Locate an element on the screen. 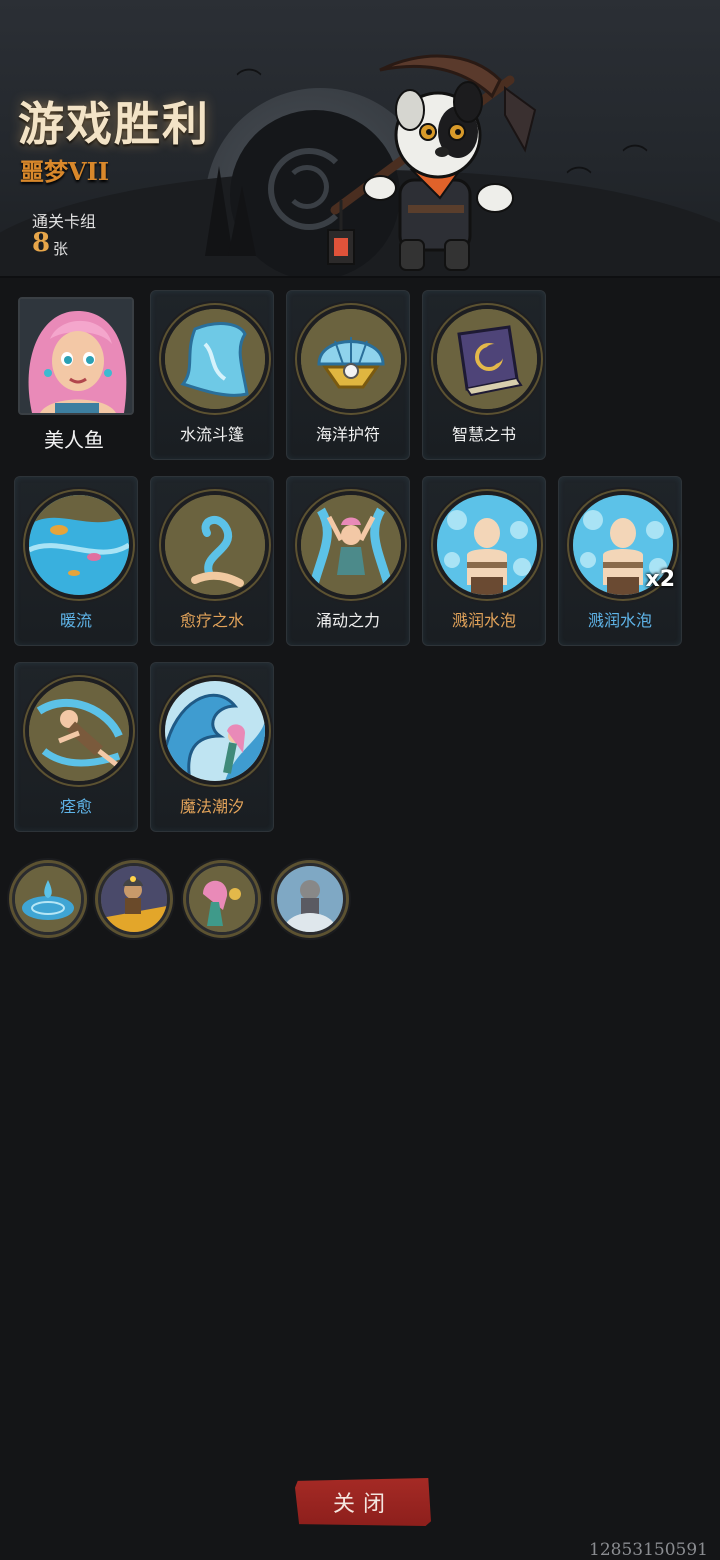 The image size is (720, 1560). healing-water-icon is located at coordinates (215, 545).